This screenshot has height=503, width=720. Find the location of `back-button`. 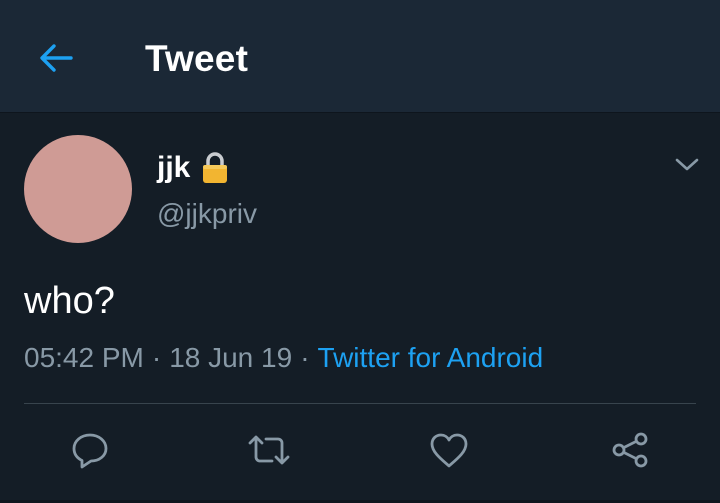

back-button is located at coordinates (56, 58).